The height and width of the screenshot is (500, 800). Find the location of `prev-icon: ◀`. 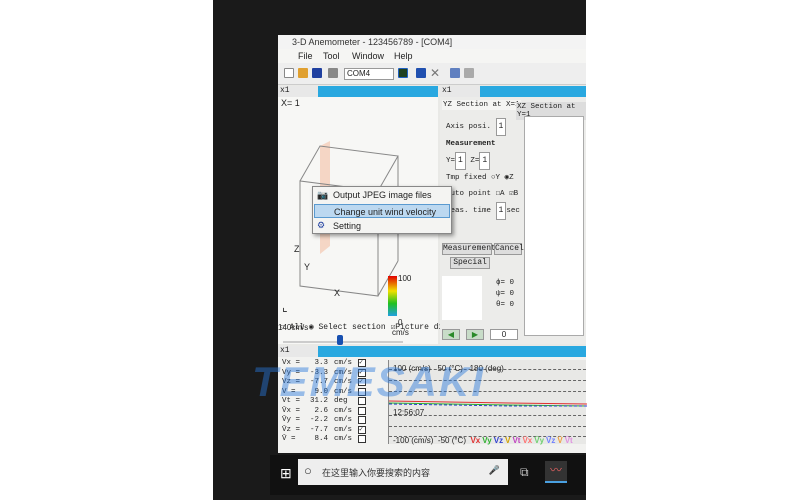

prev-icon: ◀ is located at coordinates (451, 334).